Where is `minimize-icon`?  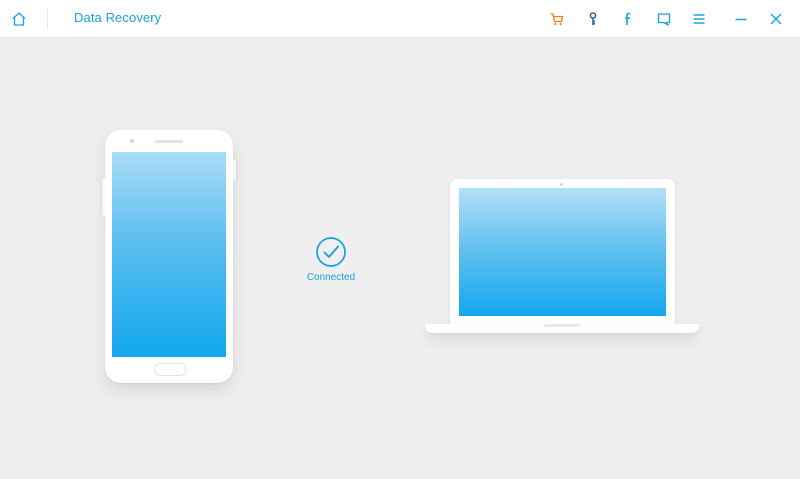
minimize-icon is located at coordinates (741, 19).